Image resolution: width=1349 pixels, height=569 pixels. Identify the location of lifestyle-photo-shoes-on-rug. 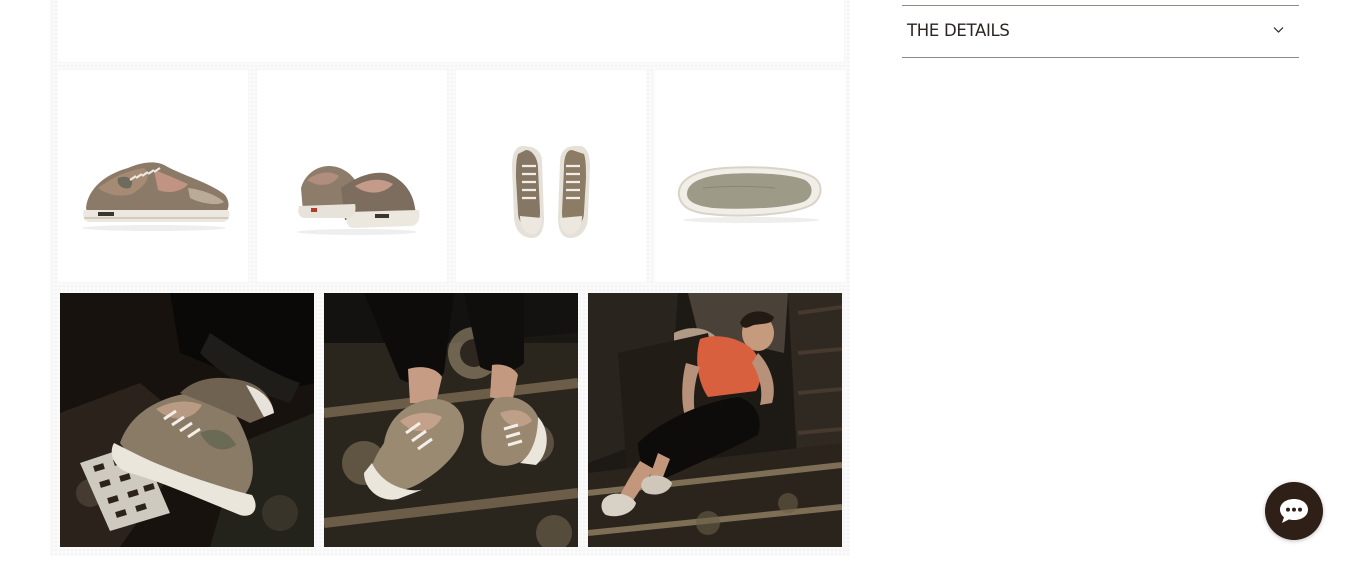
(451, 420).